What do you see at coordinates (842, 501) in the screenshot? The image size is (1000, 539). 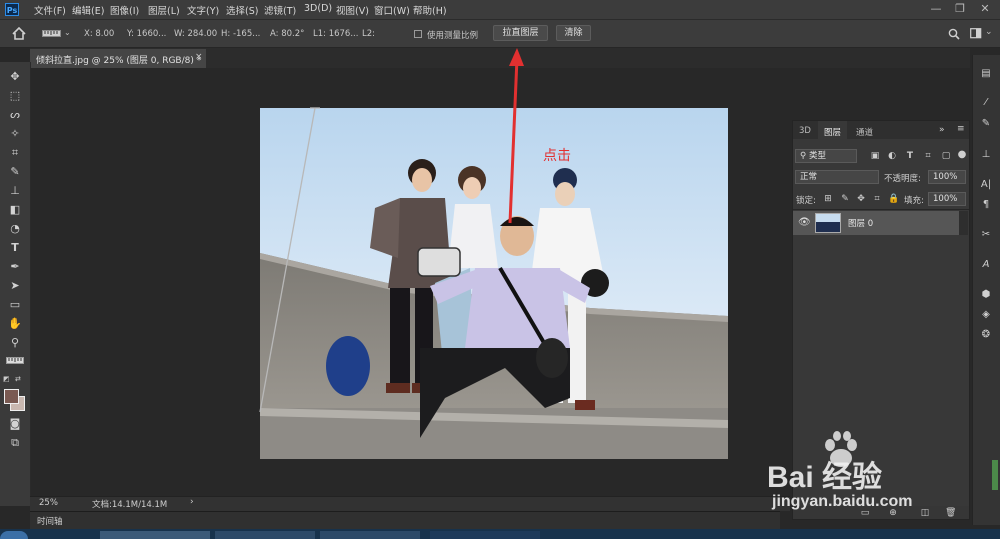 I see `baidu-watermark-url: jingyan.baidu.com` at bounding box center [842, 501].